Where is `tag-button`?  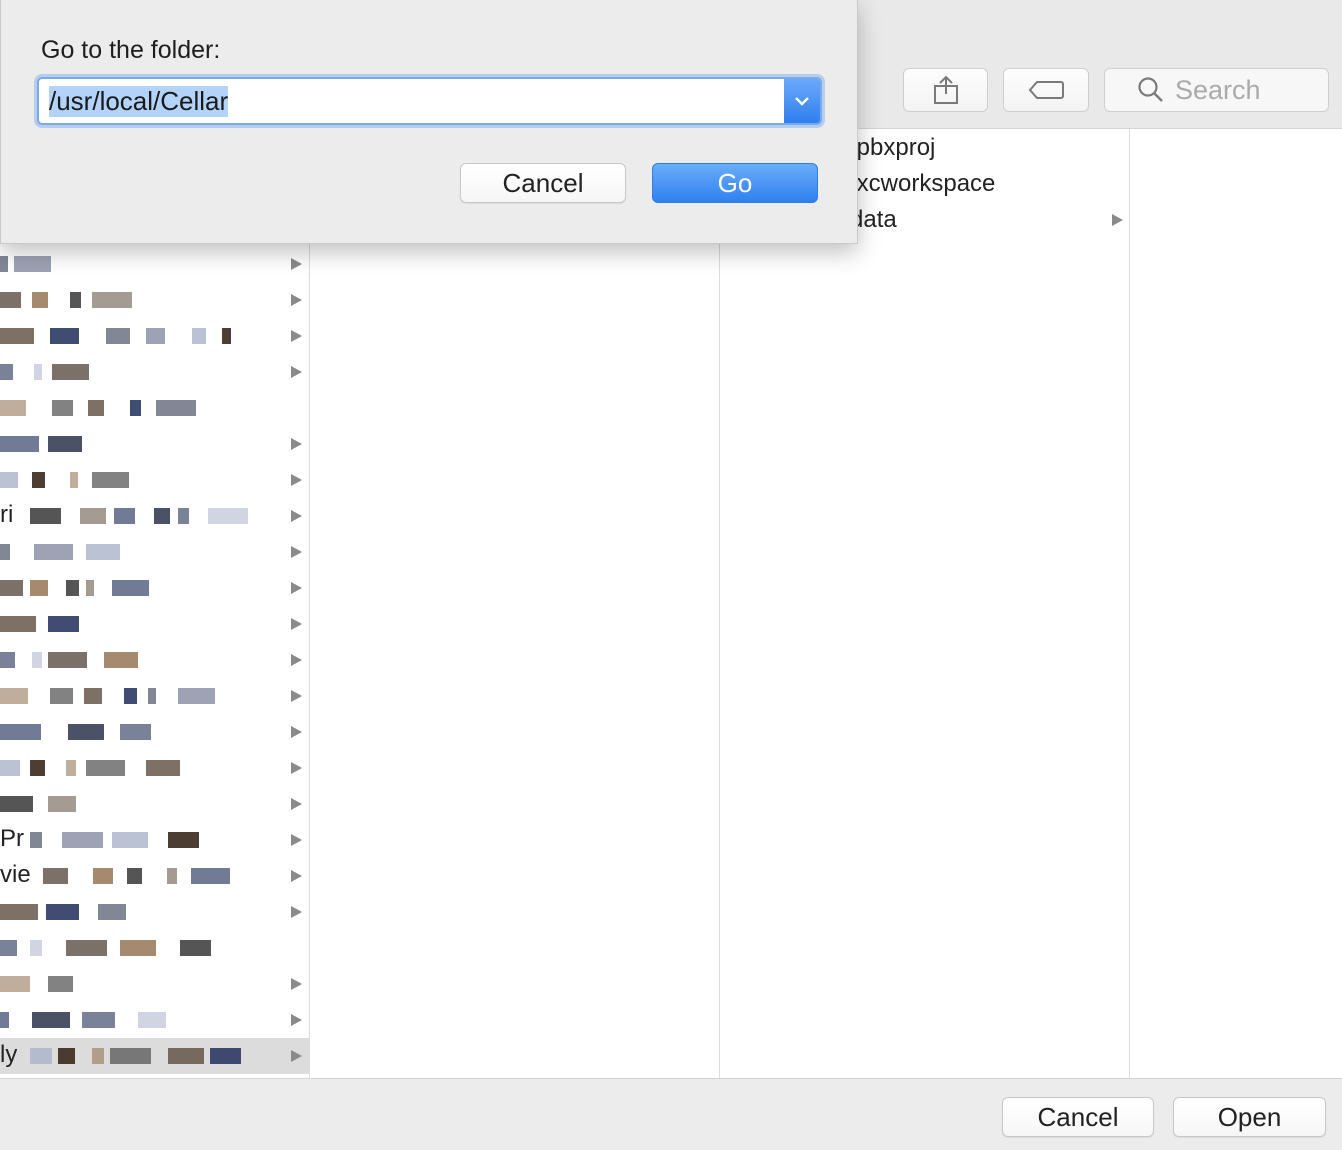
tag-button is located at coordinates (1046, 90).